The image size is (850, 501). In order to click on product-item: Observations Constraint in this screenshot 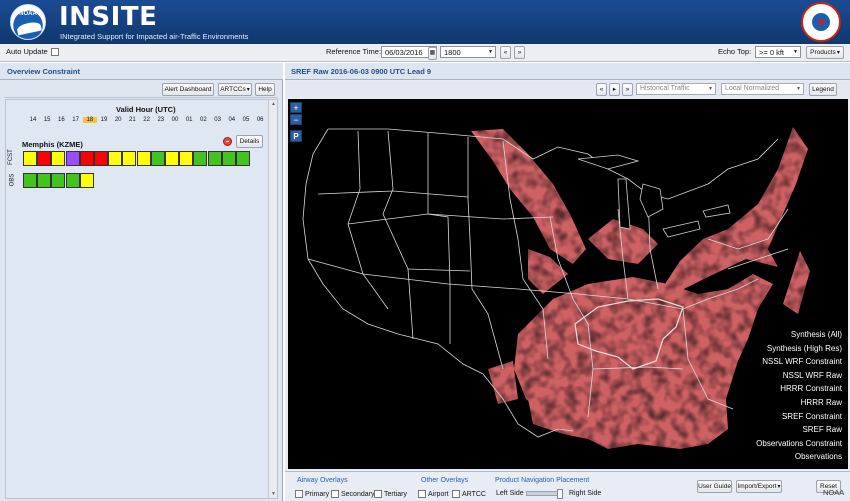, I will do `click(799, 444)`.